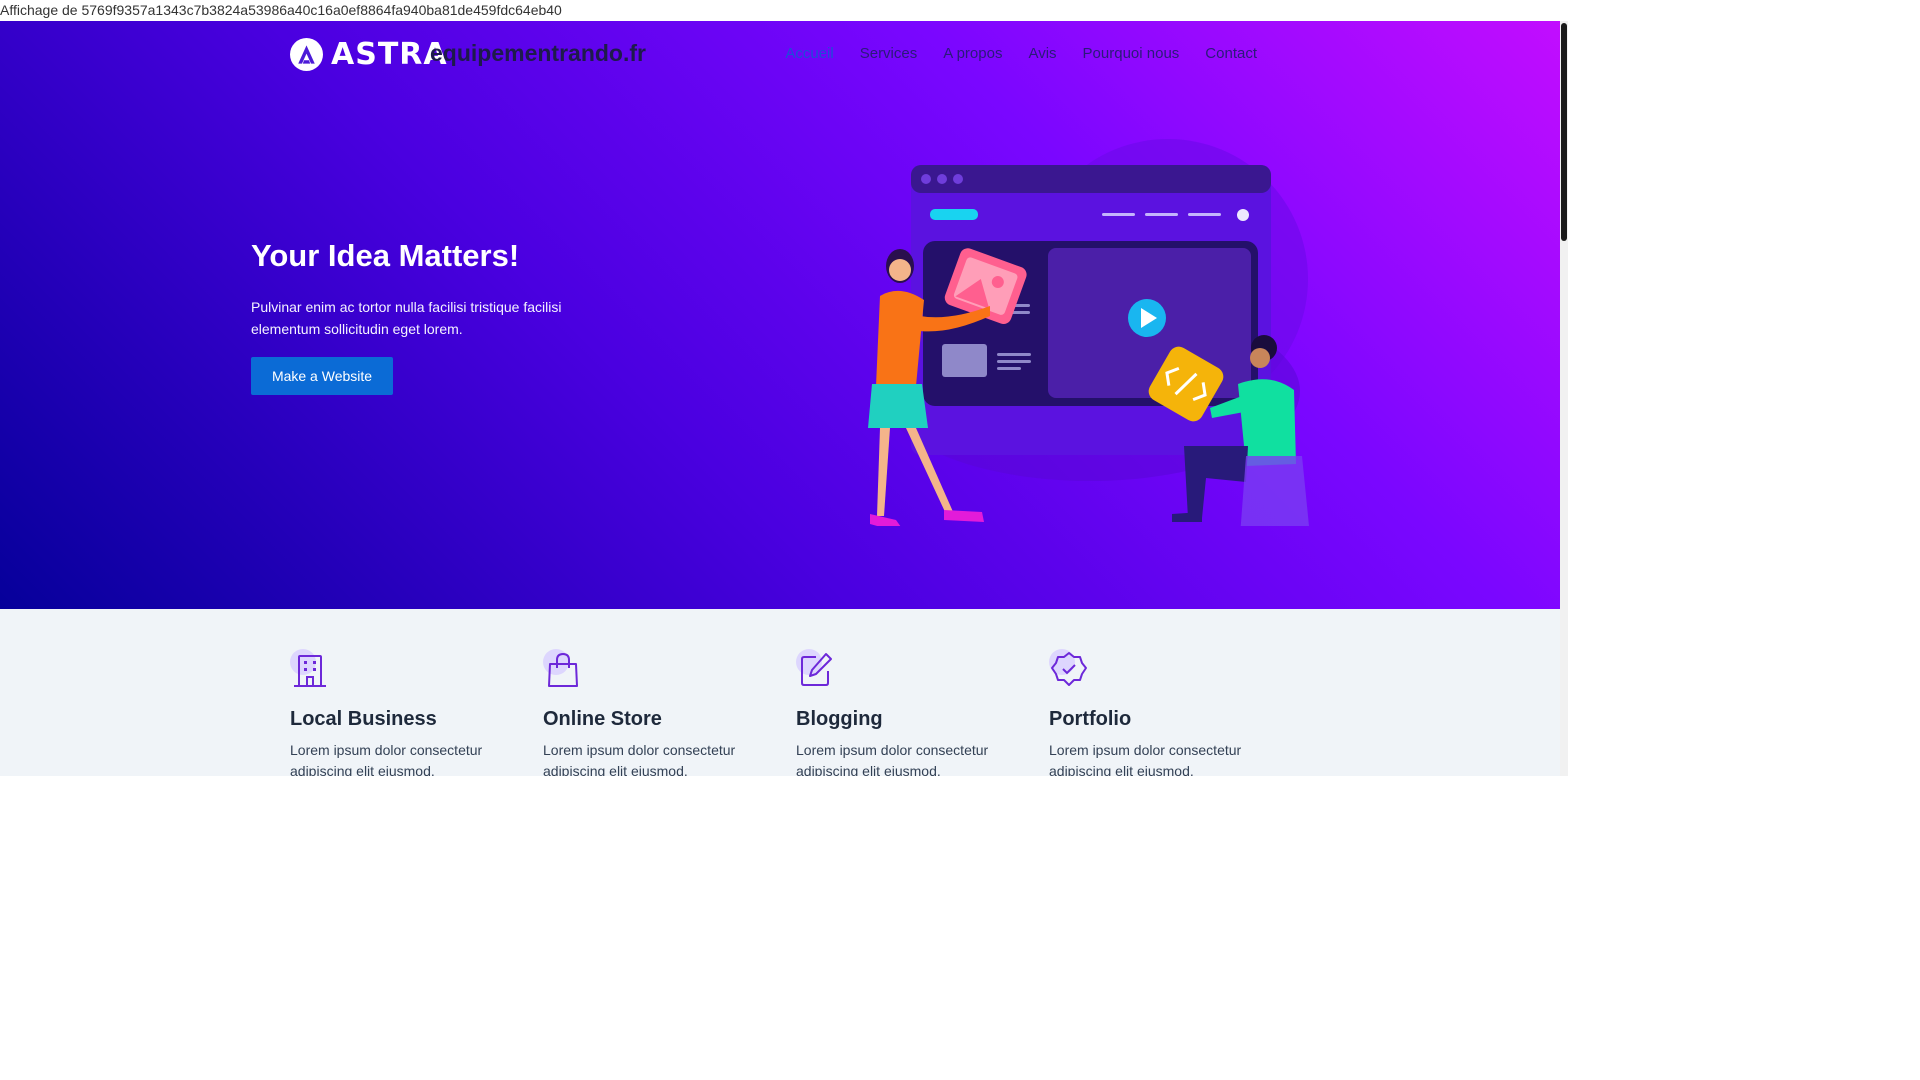 The height and width of the screenshot is (1080, 1920). I want to click on astra-logo-icon, so click(306, 54).